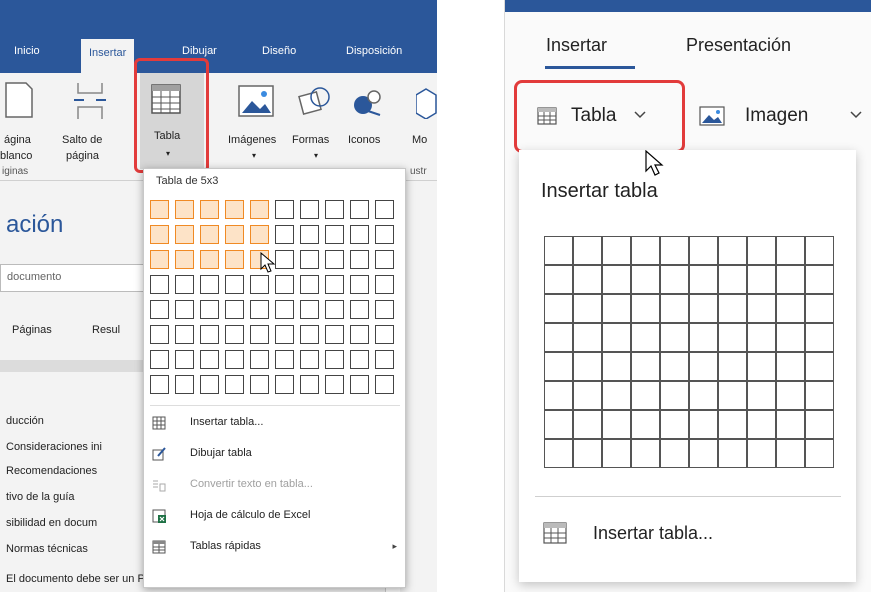 The width and height of the screenshot is (871, 592). Describe the element at coordinates (32, 330) in the screenshot. I see `tab-pages: Páginas` at that location.